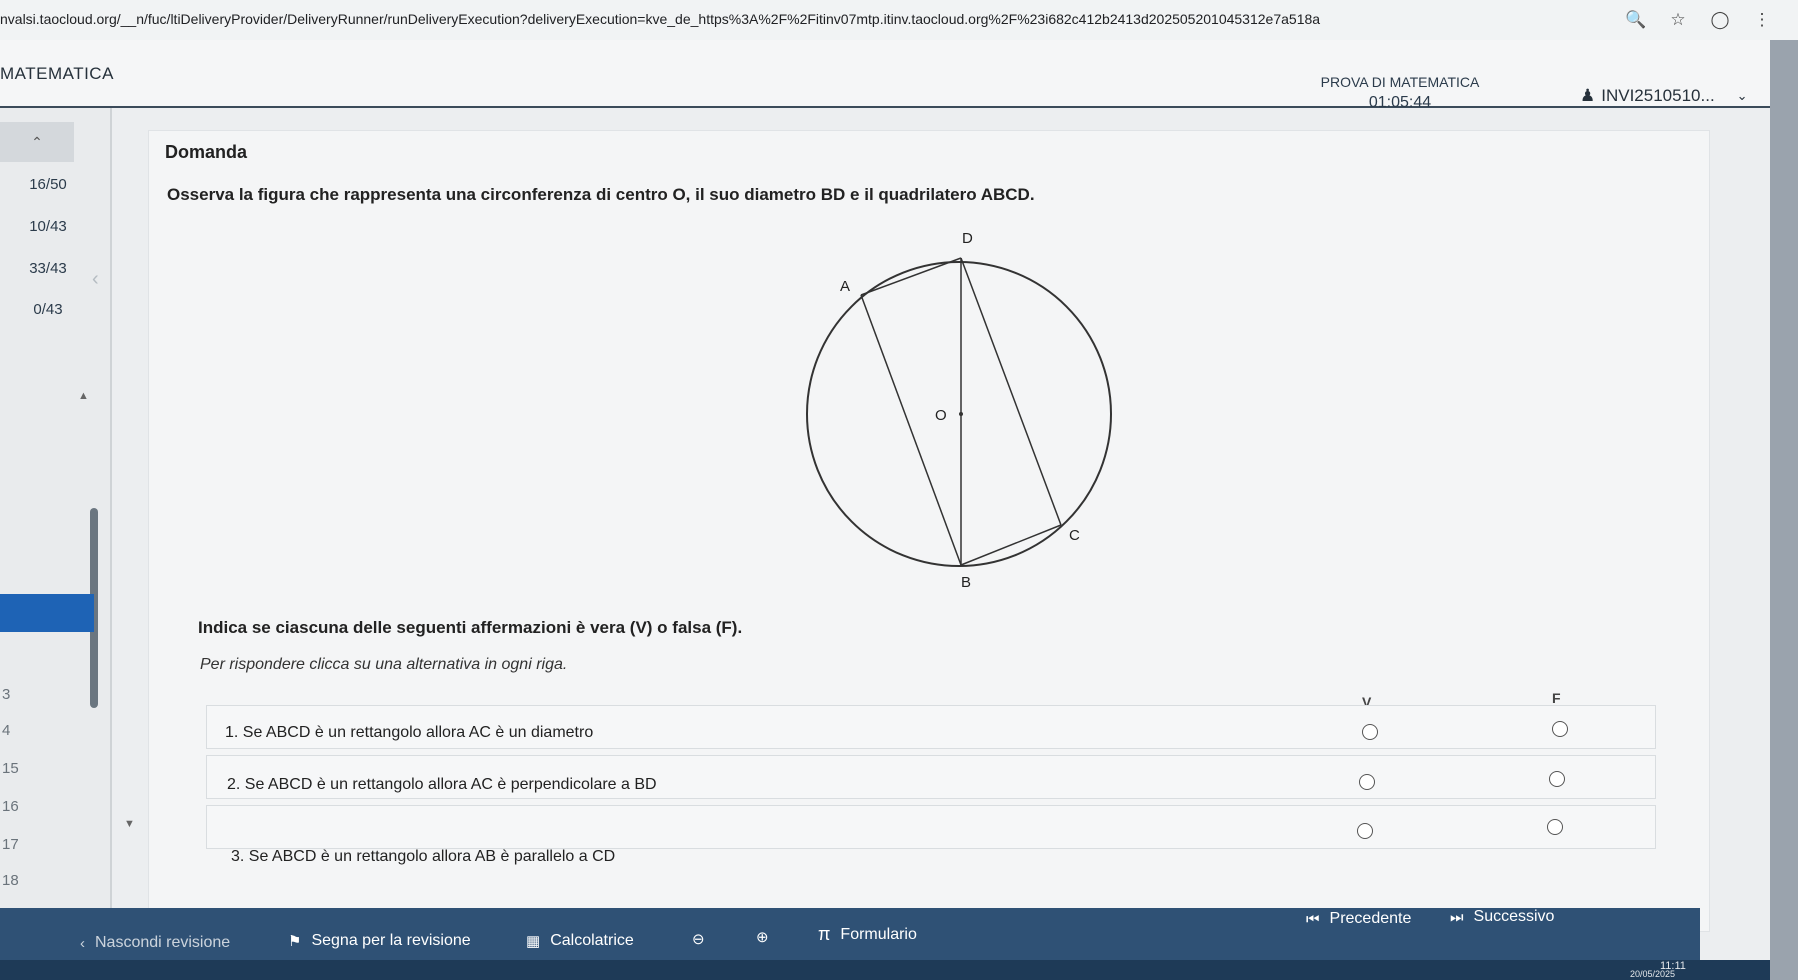 This screenshot has width=1798, height=980. What do you see at coordinates (206, 152) in the screenshot?
I see `question-heading: Domanda` at bounding box center [206, 152].